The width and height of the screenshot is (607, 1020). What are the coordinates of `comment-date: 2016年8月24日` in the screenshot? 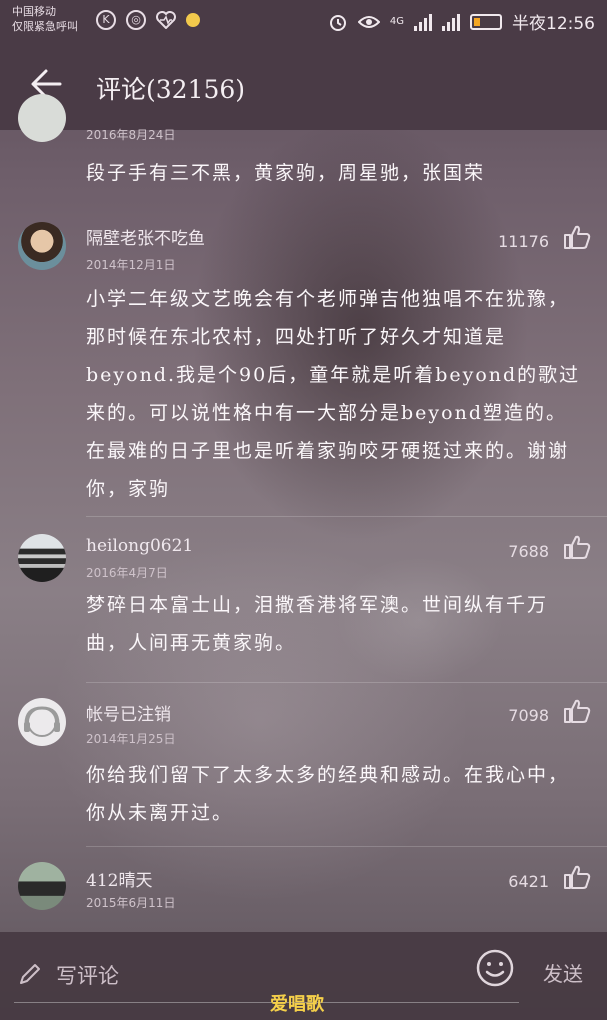 It's located at (131, 135).